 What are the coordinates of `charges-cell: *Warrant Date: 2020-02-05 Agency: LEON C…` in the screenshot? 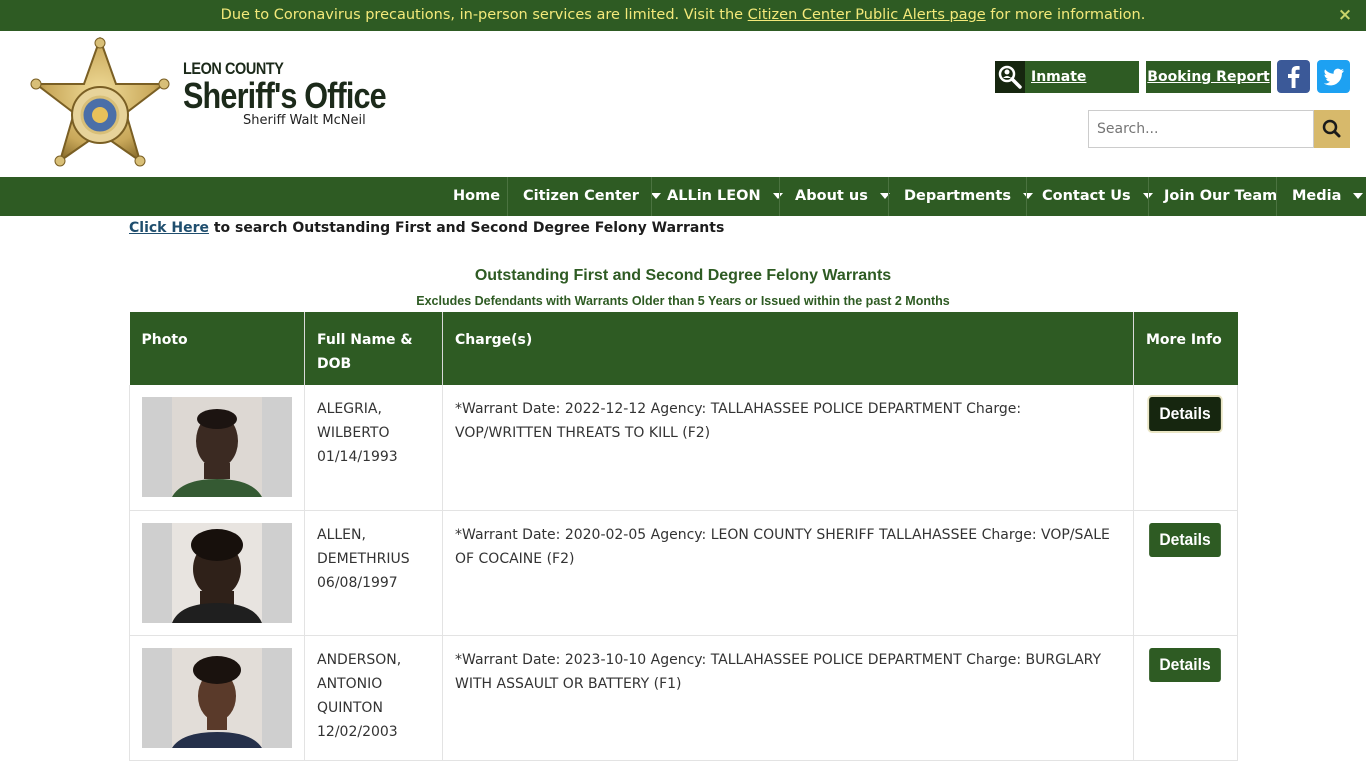 It's located at (788, 573).